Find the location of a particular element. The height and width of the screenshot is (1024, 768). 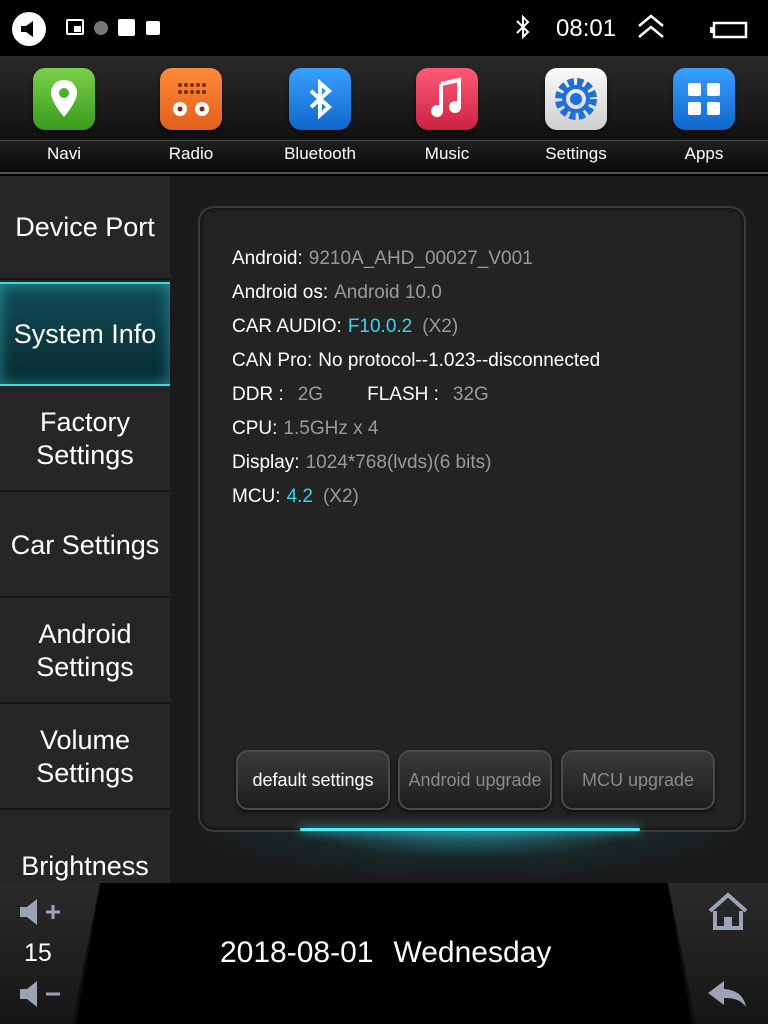

info-row-display: Display: 1024*768(lvds)(6 bits) is located at coordinates (416, 463).